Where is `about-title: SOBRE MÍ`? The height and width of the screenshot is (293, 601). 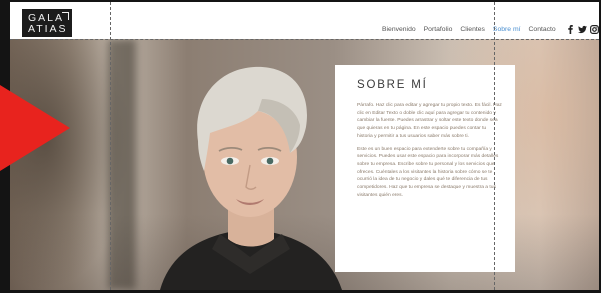 about-title: SOBRE MÍ is located at coordinates (430, 85).